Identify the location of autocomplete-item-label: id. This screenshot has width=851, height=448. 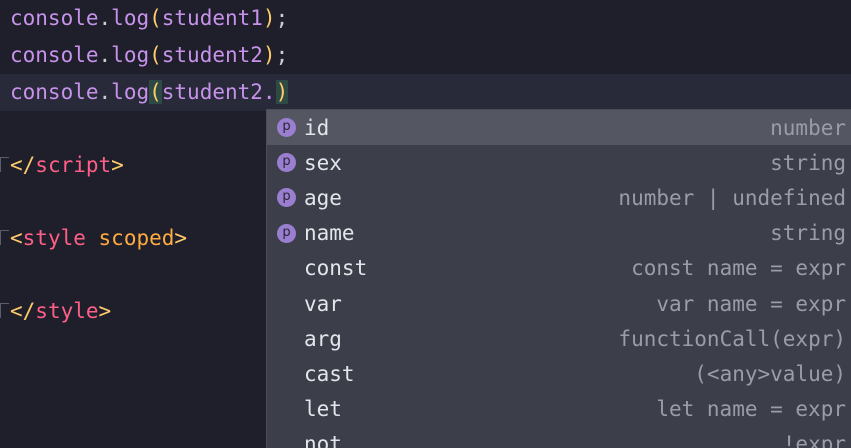
(317, 127).